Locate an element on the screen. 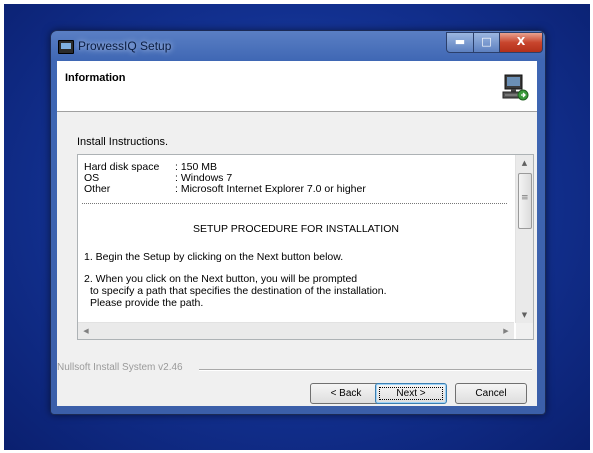  computer-install-icon is located at coordinates (515, 87).